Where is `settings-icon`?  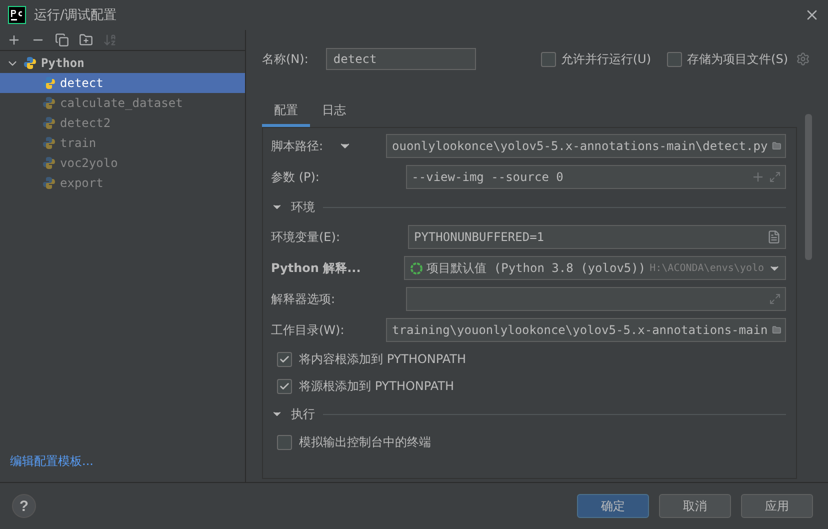 settings-icon is located at coordinates (803, 59).